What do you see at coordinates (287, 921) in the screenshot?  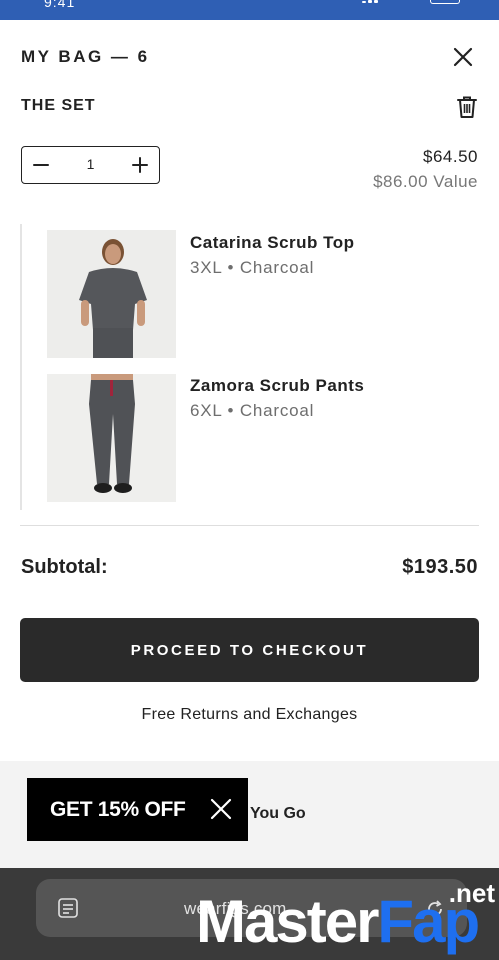 I see `watermark-main: Master` at bounding box center [287, 921].